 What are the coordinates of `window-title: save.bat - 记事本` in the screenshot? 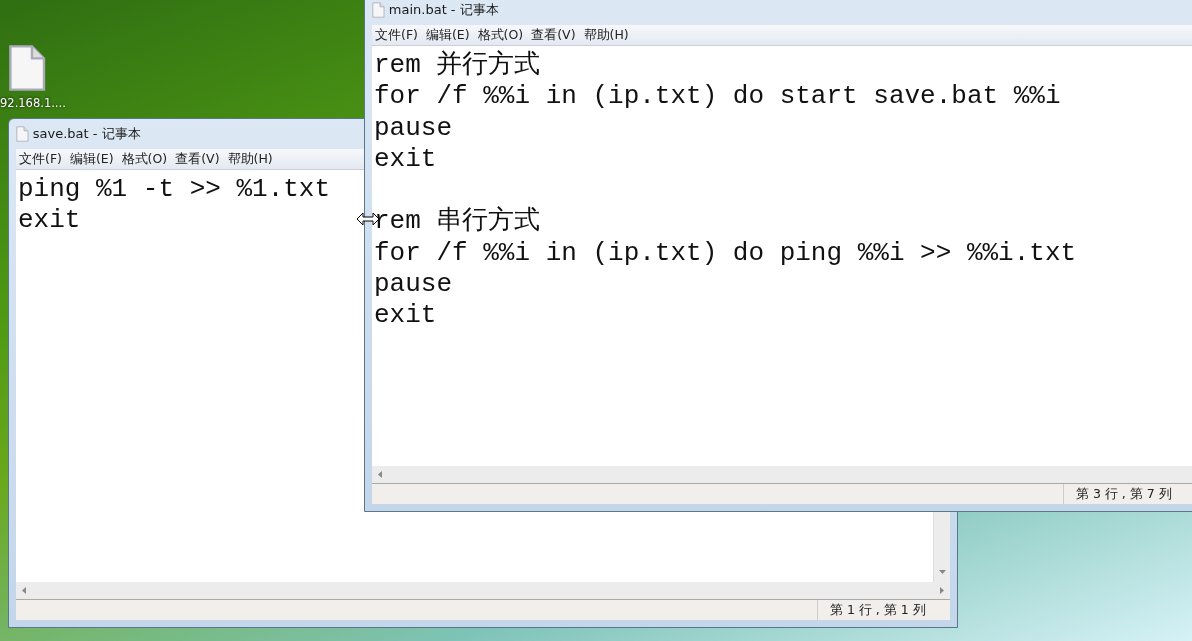 It's located at (86, 134).